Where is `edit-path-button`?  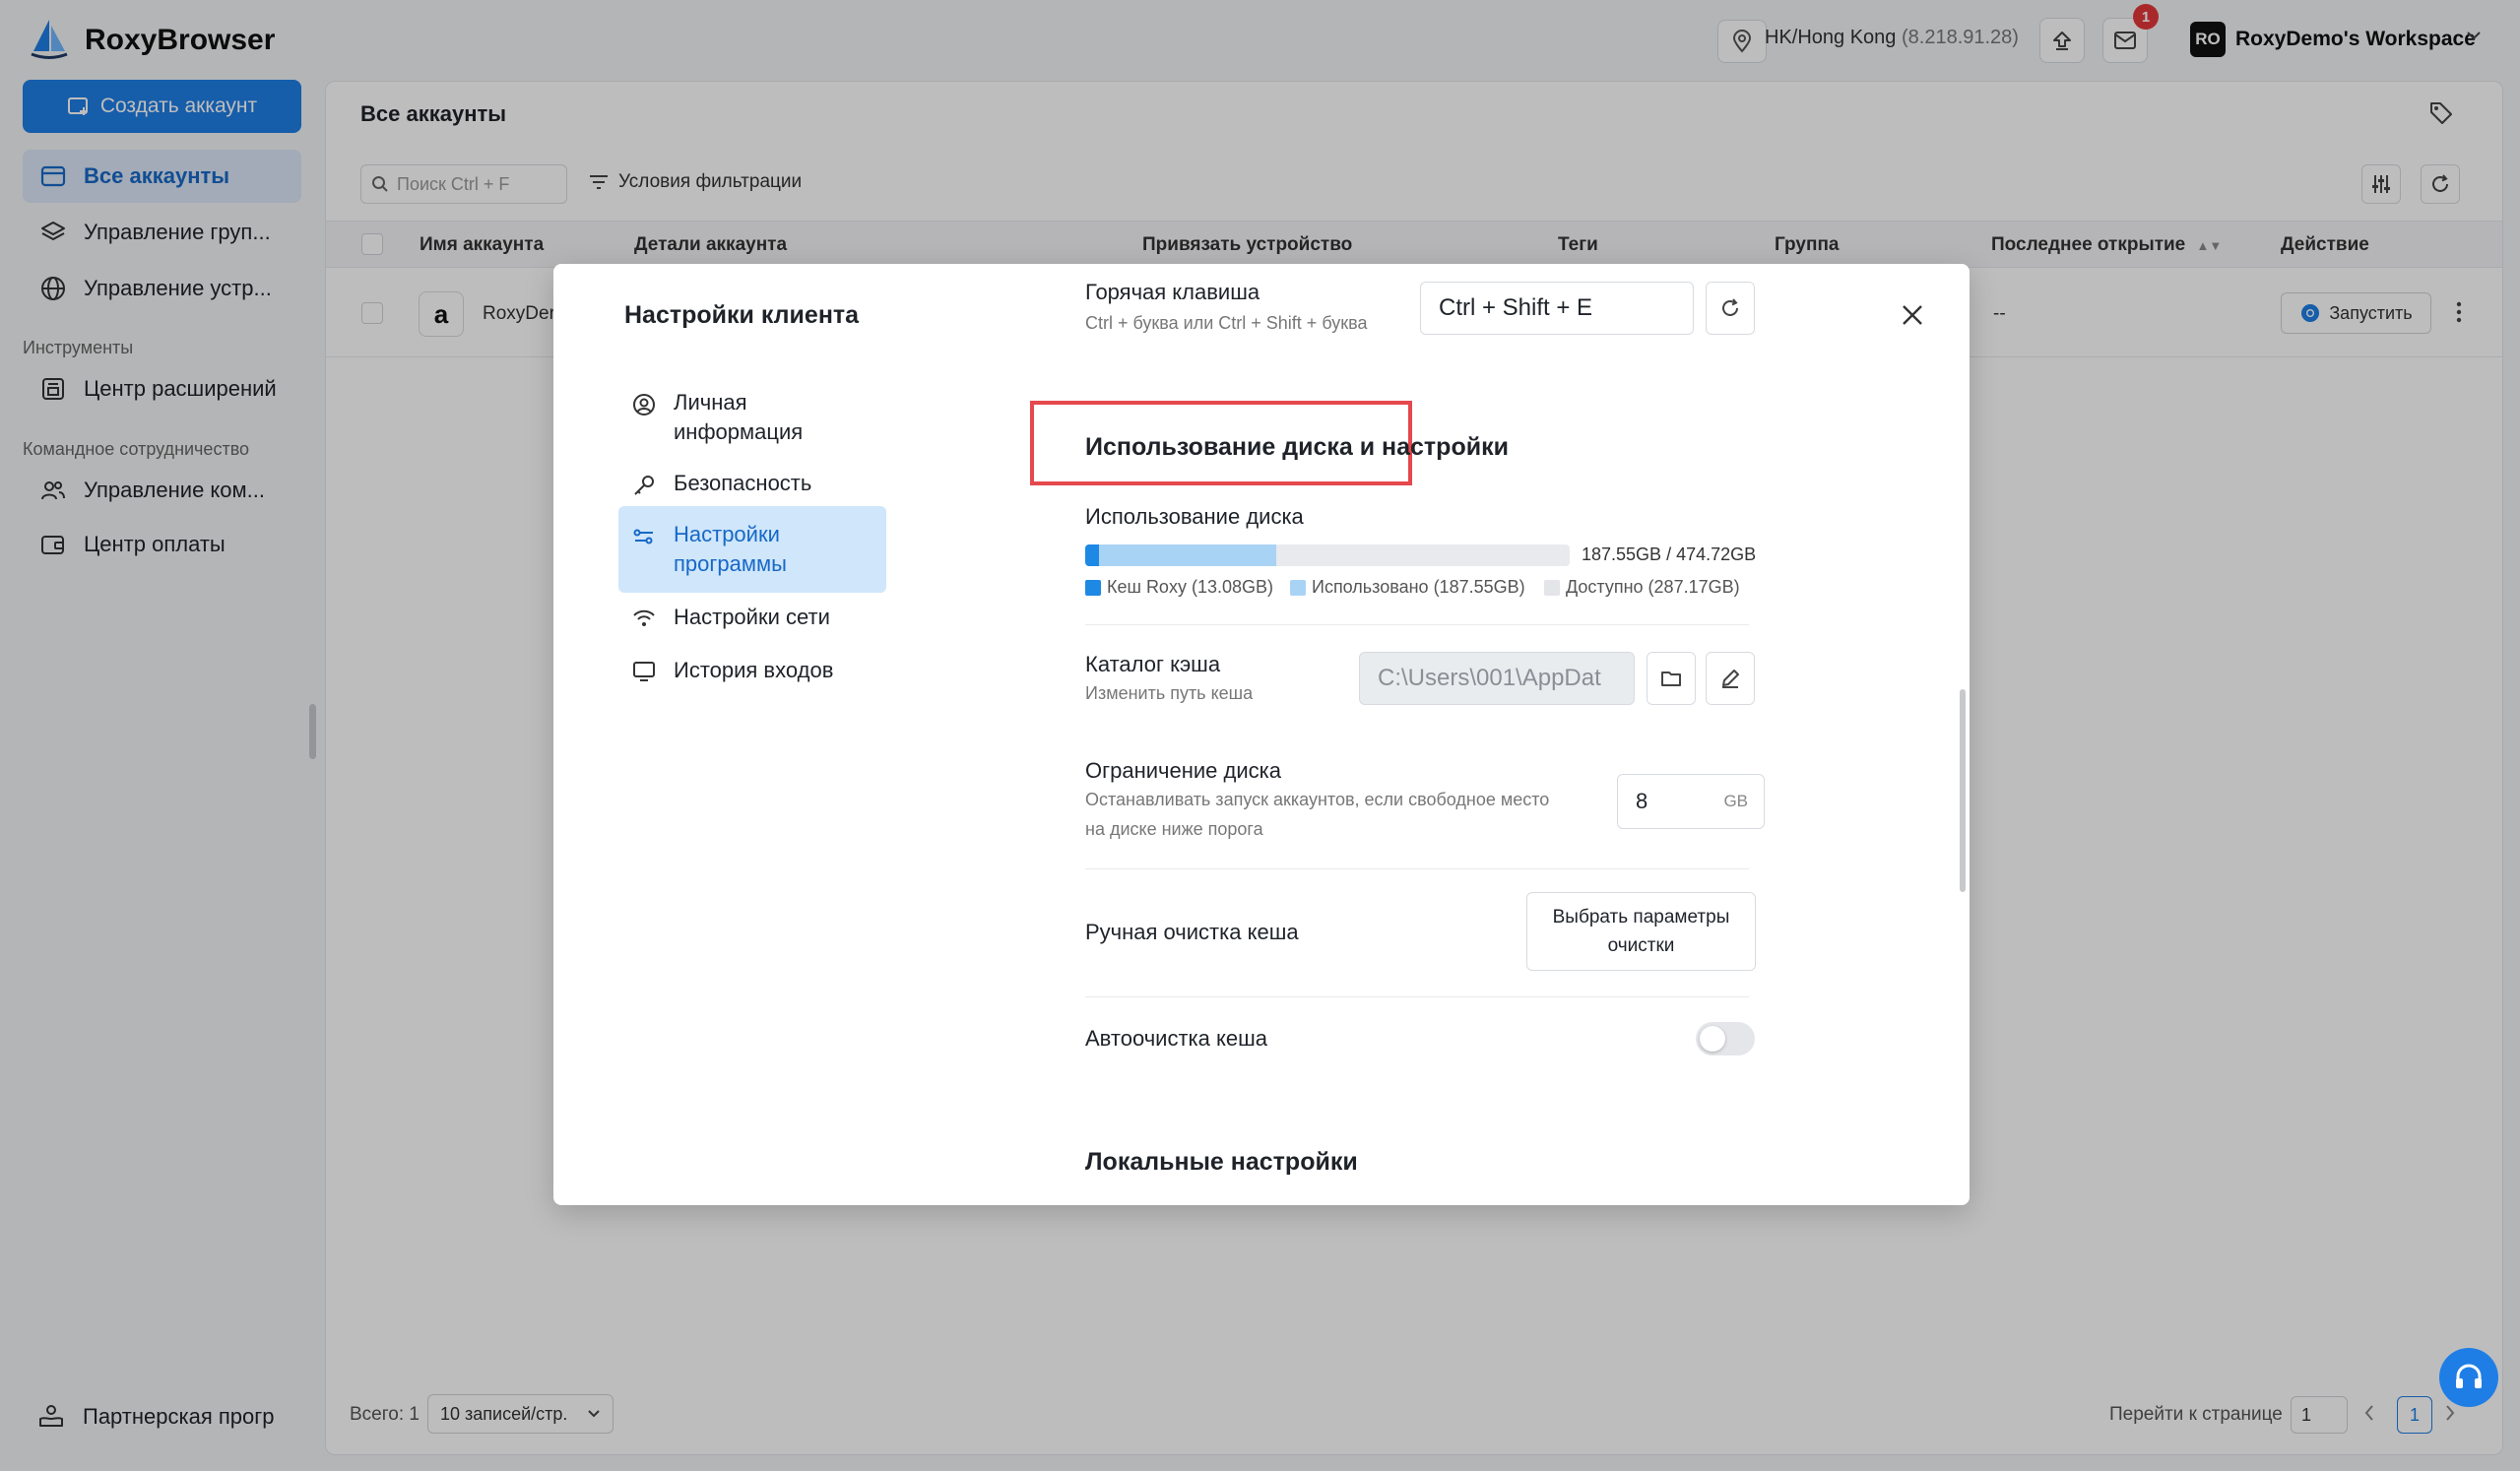
edit-path-button is located at coordinates (1730, 678).